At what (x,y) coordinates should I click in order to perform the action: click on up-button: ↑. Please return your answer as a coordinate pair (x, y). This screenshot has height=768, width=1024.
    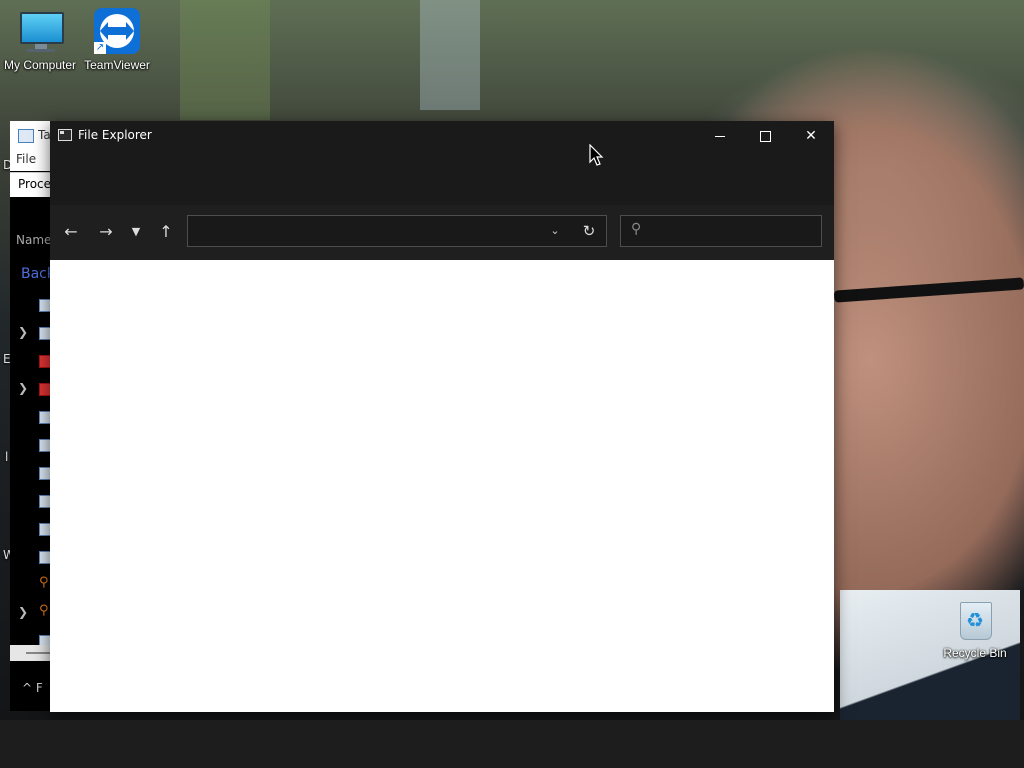
    Looking at the image, I should click on (166, 232).